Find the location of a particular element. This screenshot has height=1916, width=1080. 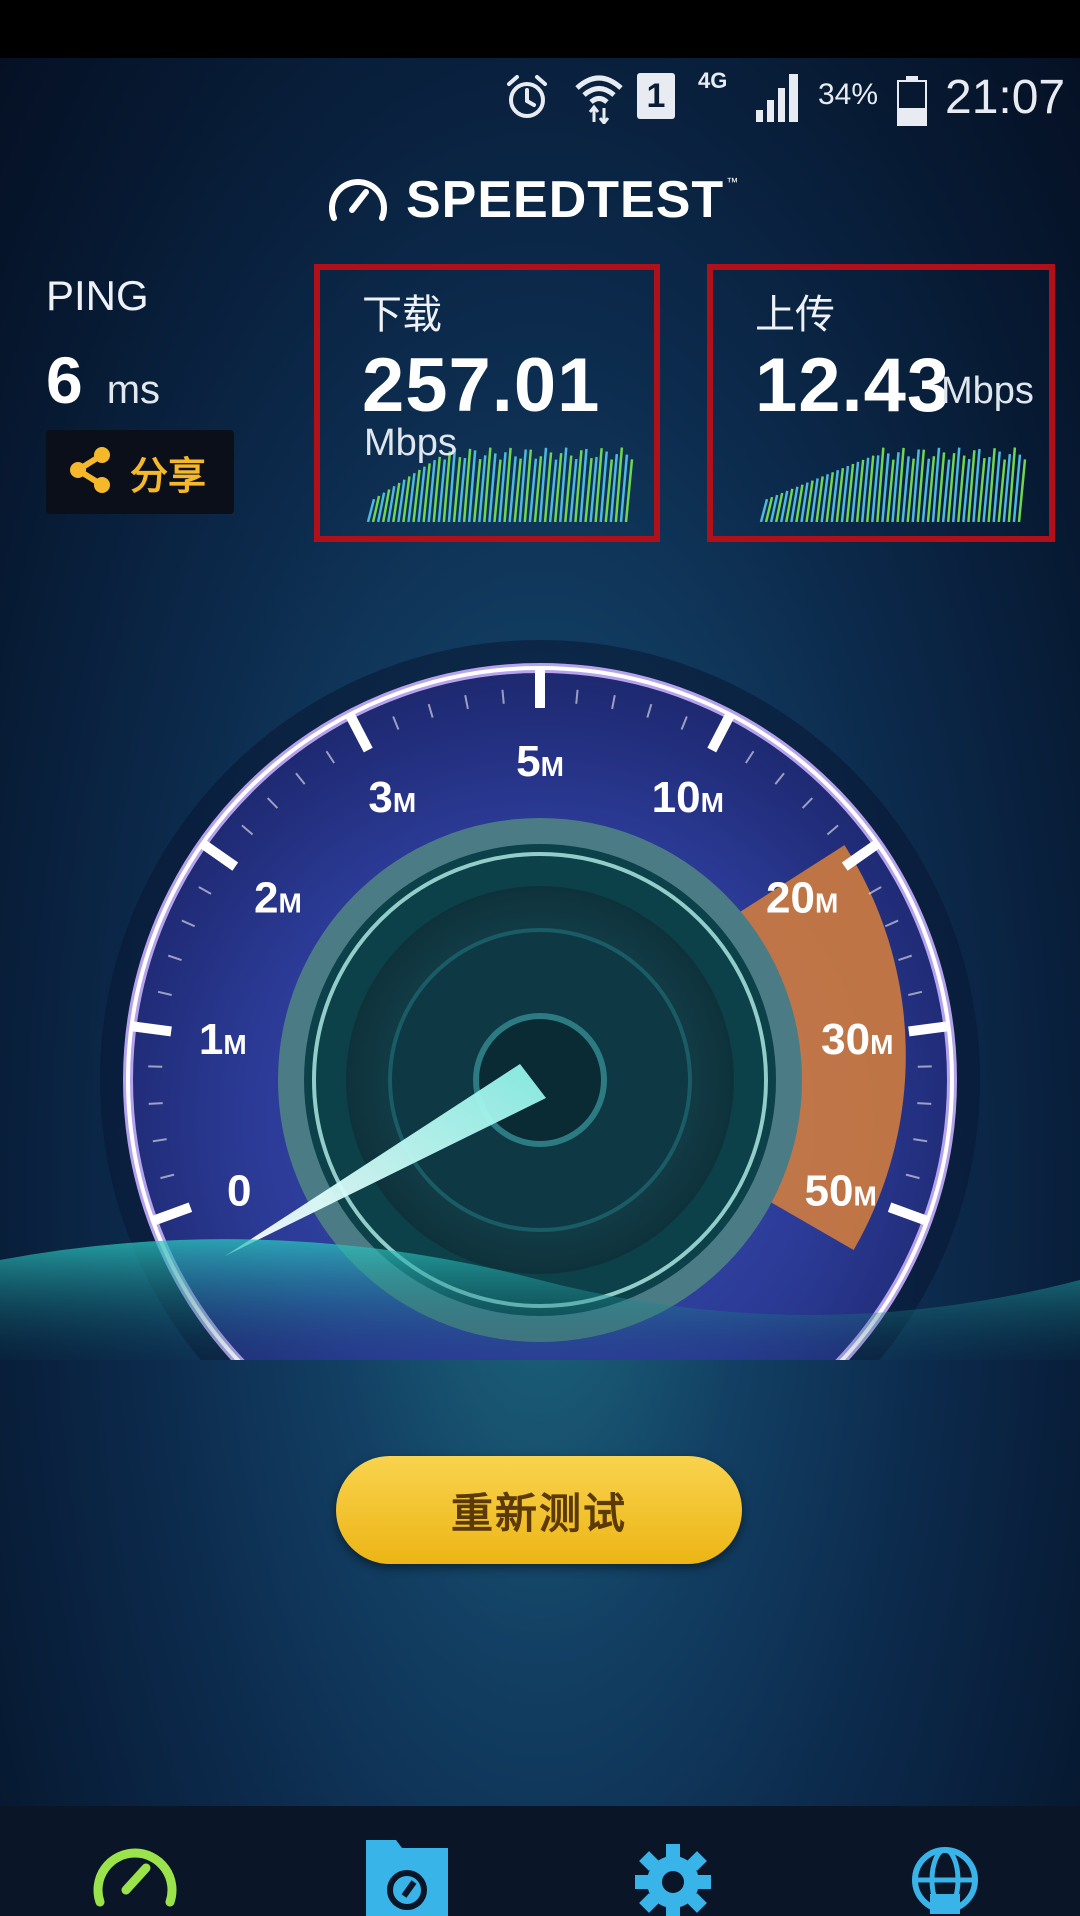

nav-speed-tab is located at coordinates (135, 1874).